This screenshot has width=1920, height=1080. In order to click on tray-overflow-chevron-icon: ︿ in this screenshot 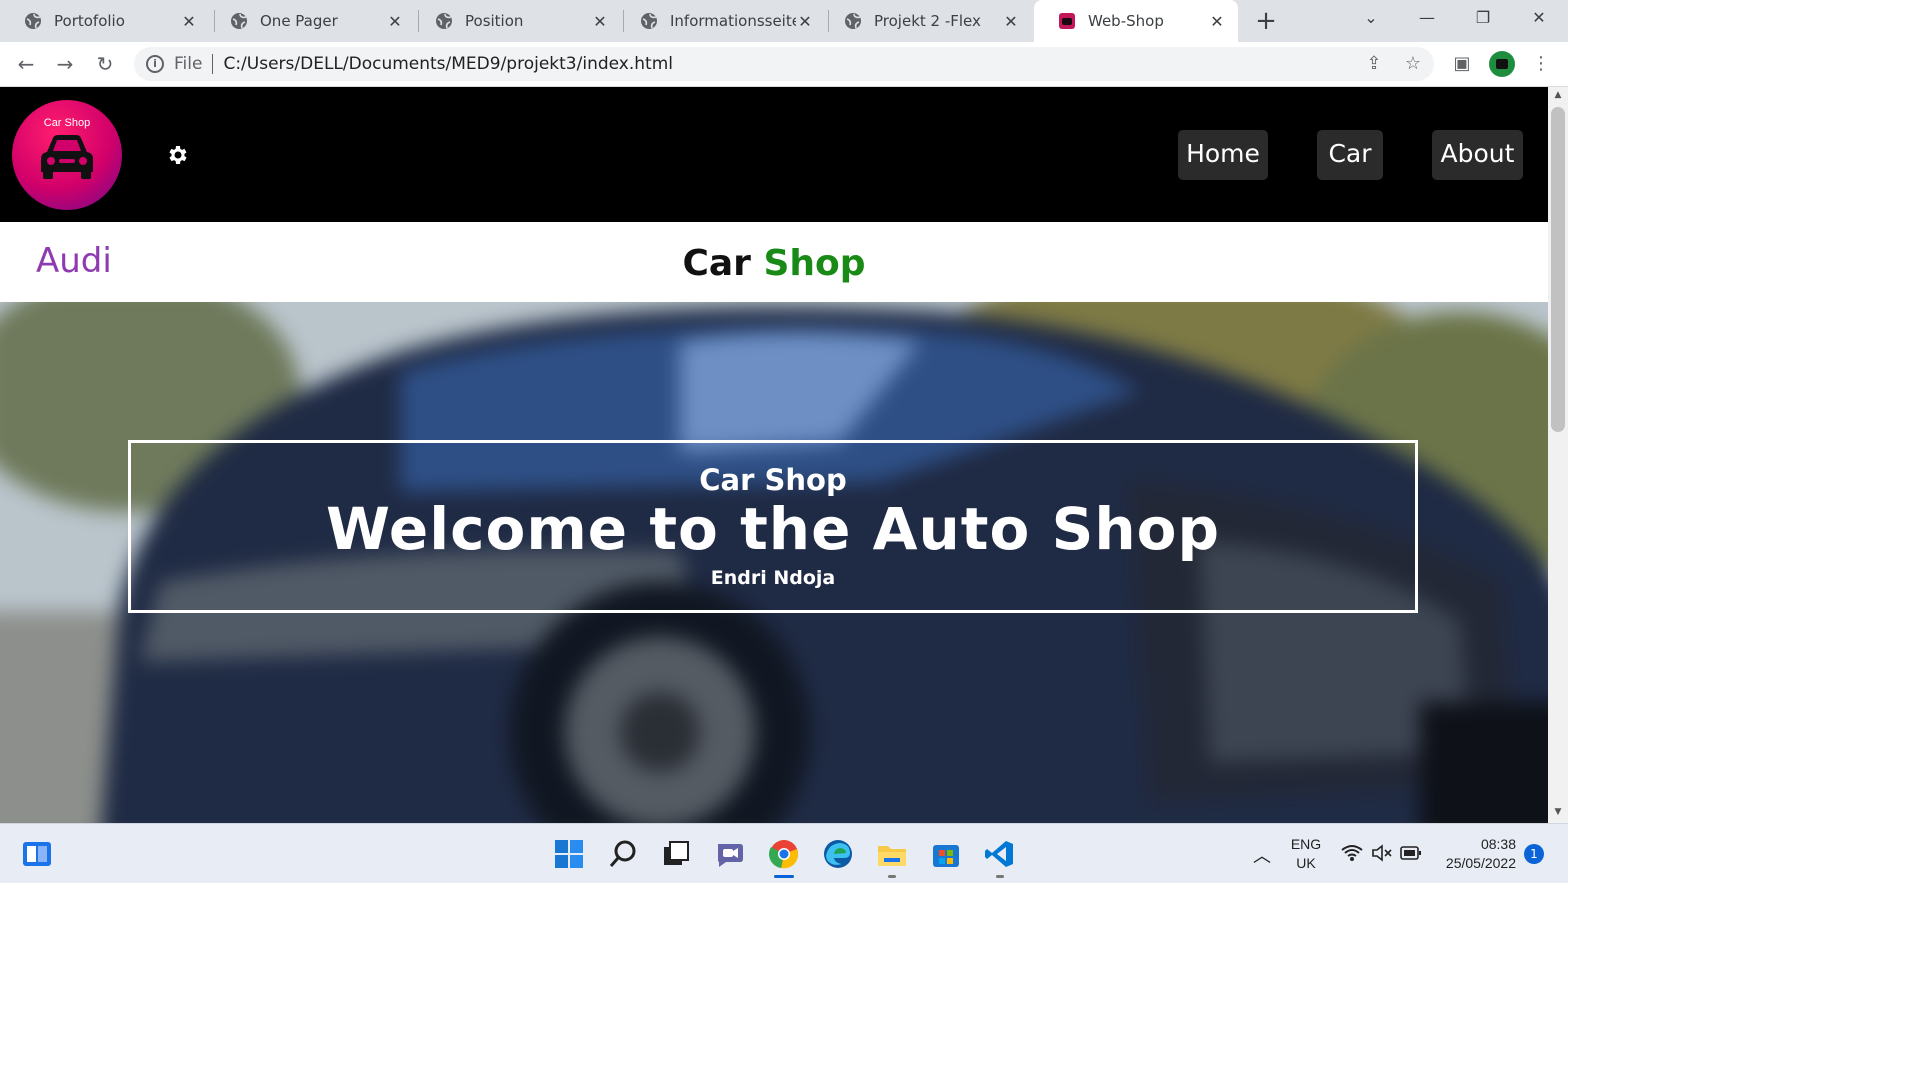, I will do `click(1262, 855)`.